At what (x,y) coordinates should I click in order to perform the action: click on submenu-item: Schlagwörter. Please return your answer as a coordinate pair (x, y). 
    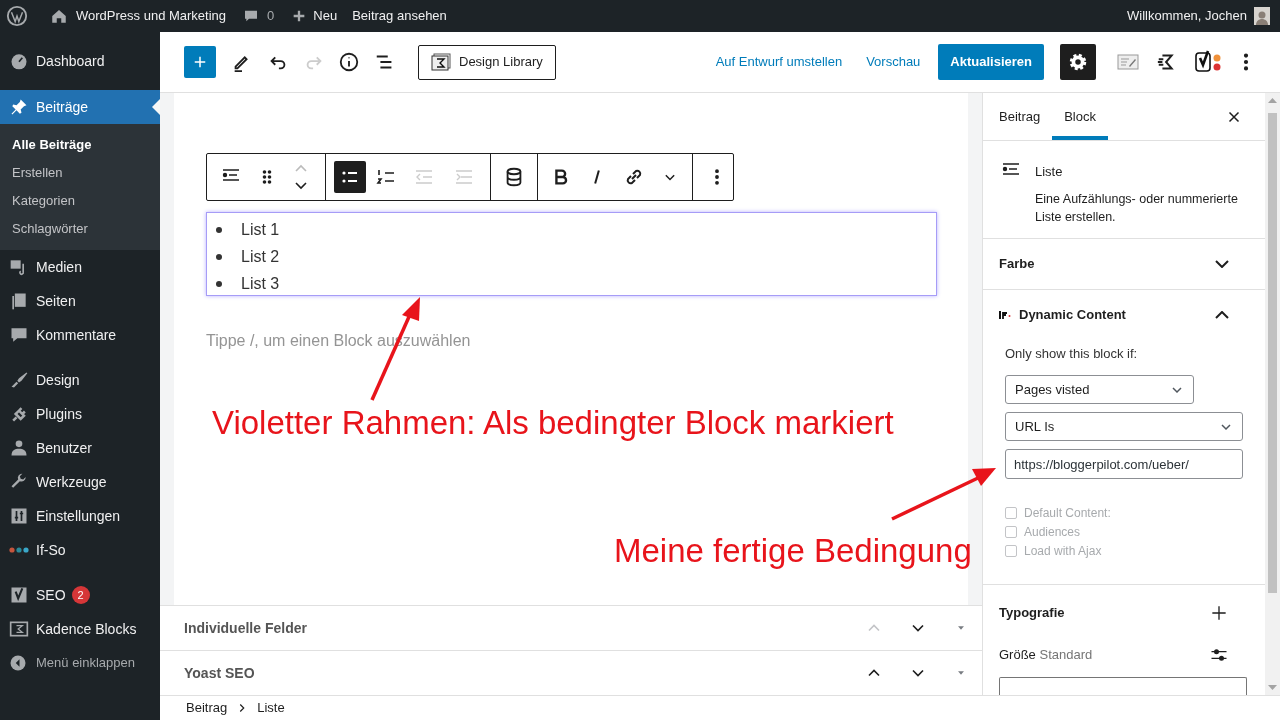
    Looking at the image, I should click on (80, 229).